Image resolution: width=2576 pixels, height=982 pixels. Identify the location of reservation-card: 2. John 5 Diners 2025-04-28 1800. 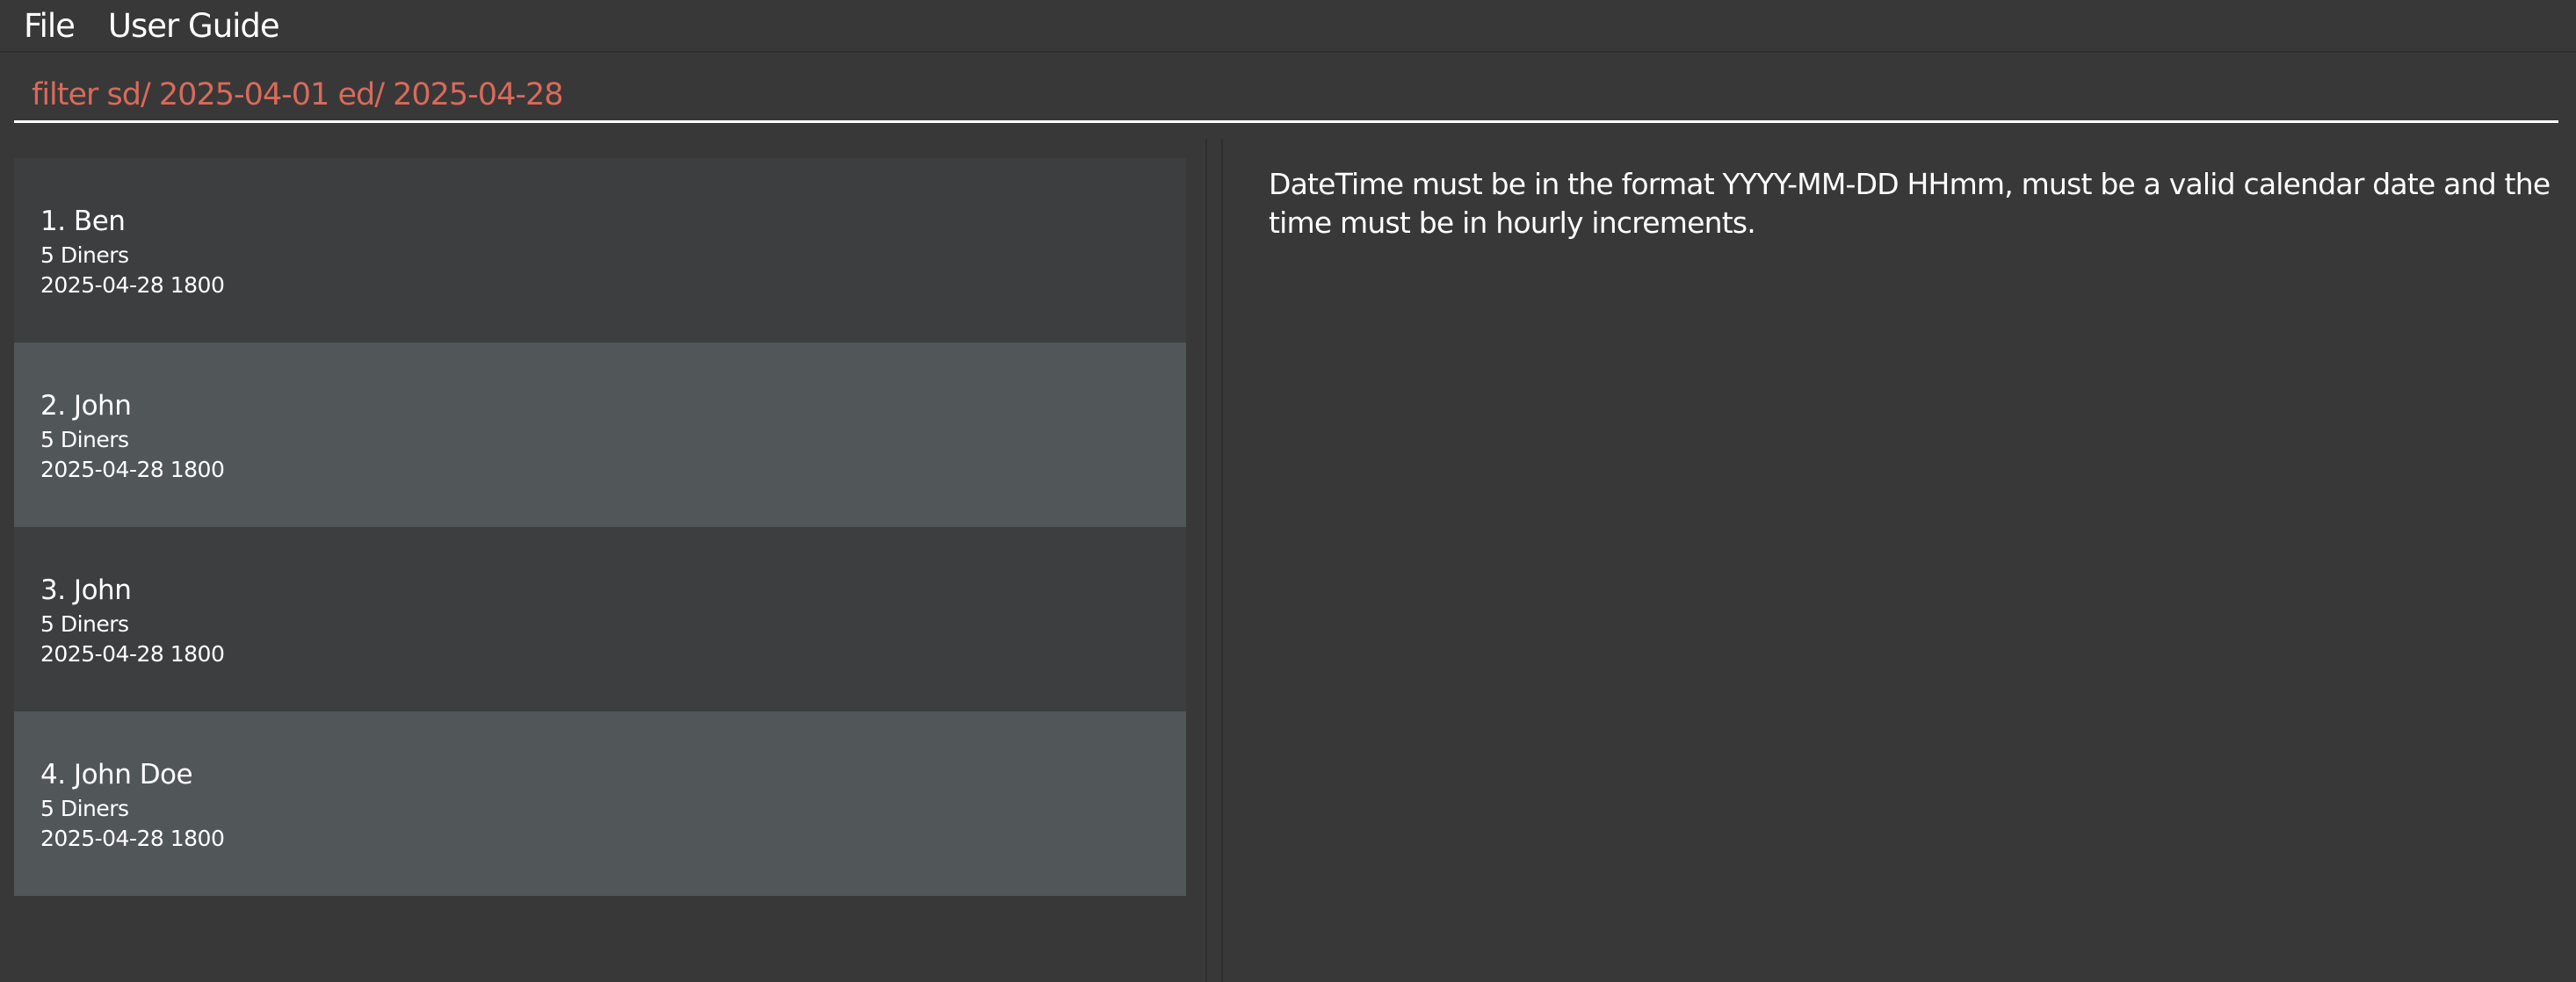
(600, 435).